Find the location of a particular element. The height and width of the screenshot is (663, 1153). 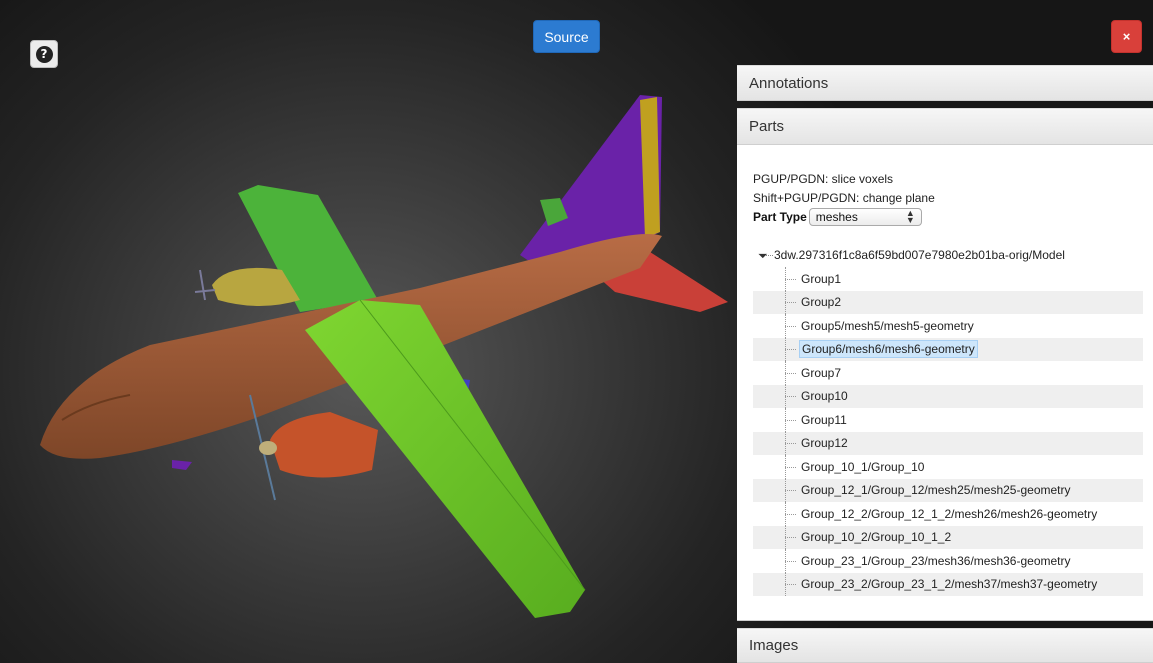

tree-item: Group11 is located at coordinates (948, 420).